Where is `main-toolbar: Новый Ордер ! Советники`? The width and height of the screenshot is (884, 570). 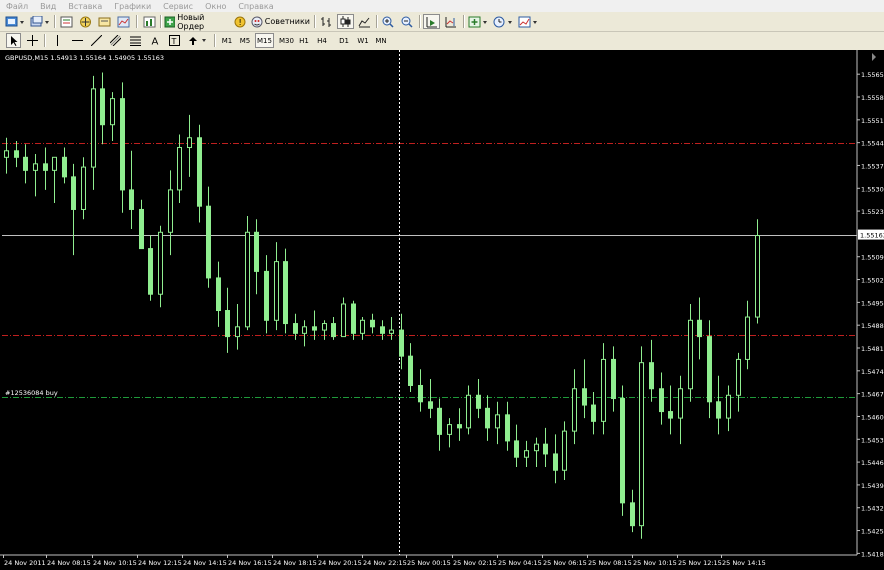
main-toolbar: Новый Ордер ! Советники is located at coordinates (442, 22).